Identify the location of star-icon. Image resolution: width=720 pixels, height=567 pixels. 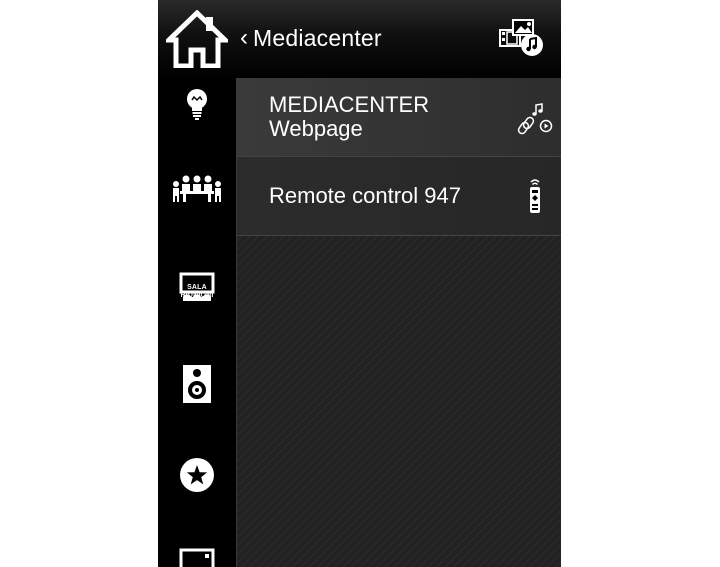
(197, 475).